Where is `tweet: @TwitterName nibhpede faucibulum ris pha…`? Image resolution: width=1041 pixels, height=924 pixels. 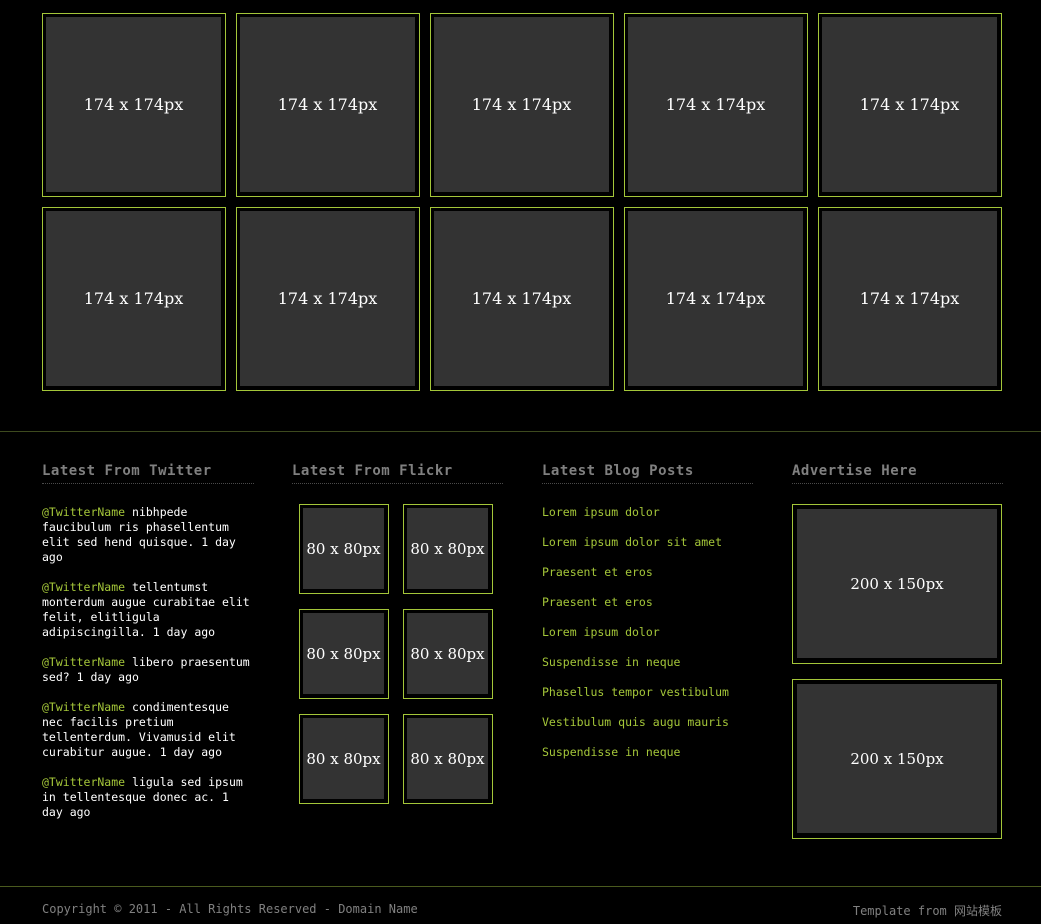
tweet: @TwitterName nibhpede faucibulum ris pha… is located at coordinates (148, 535).